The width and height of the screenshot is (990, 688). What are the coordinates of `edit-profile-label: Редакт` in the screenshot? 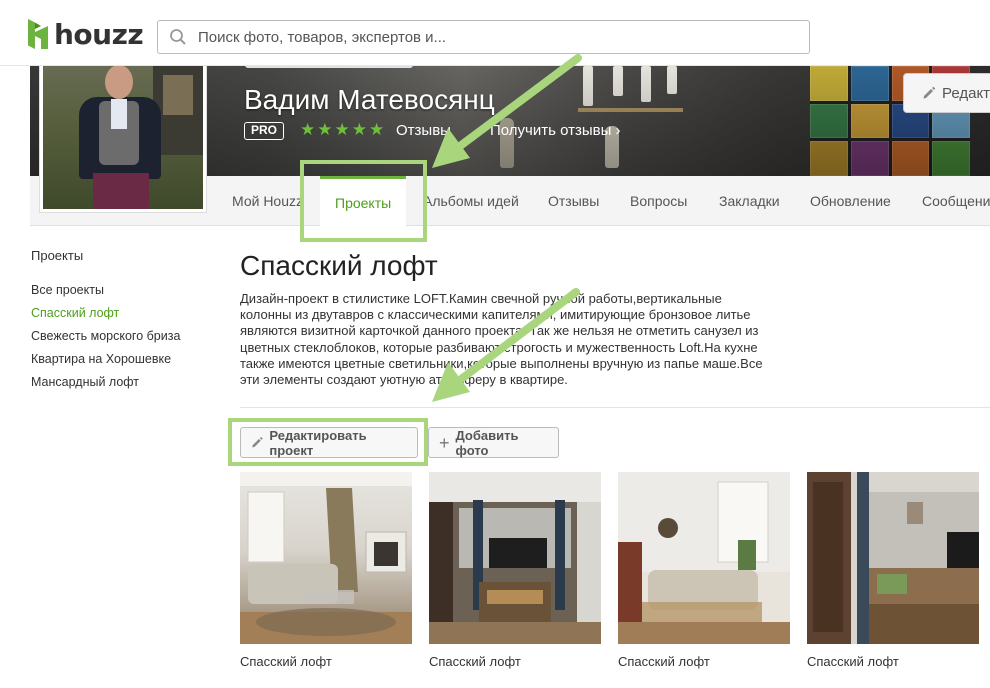 It's located at (966, 93).